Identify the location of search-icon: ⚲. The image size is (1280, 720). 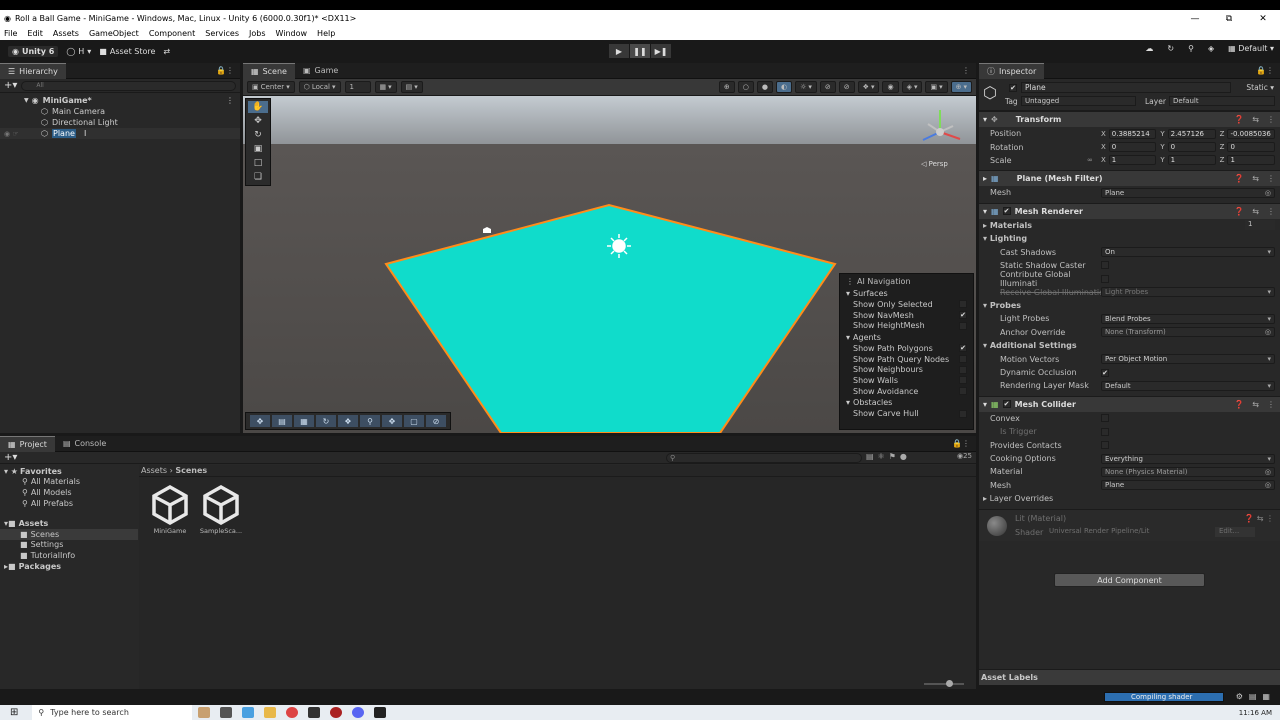
(370, 421).